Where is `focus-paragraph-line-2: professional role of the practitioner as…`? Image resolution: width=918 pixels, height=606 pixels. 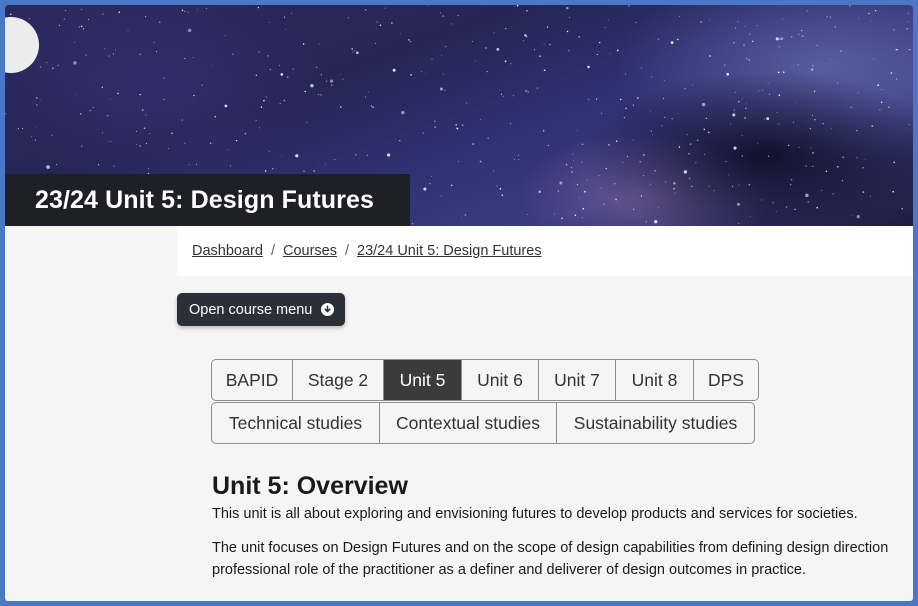
focus-paragraph-line-2: professional role of the practitioner as… is located at coordinates (509, 570).